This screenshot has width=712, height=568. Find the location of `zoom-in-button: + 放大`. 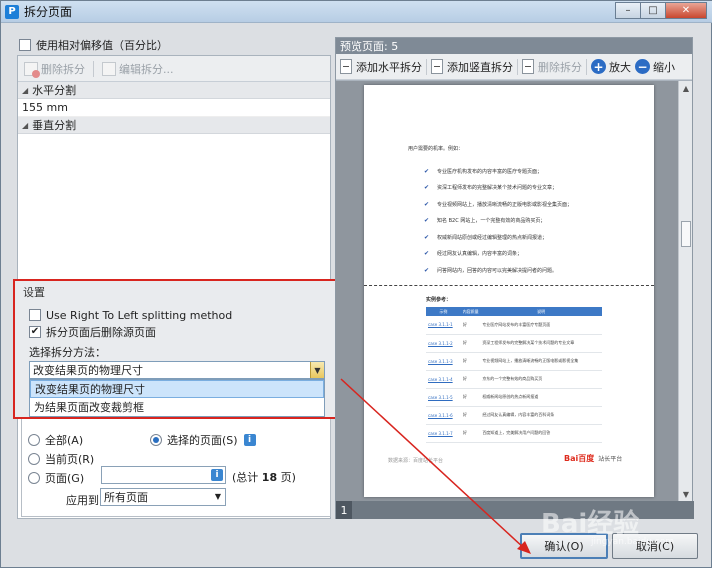

zoom-in-button: + 放大 is located at coordinates (611, 67).